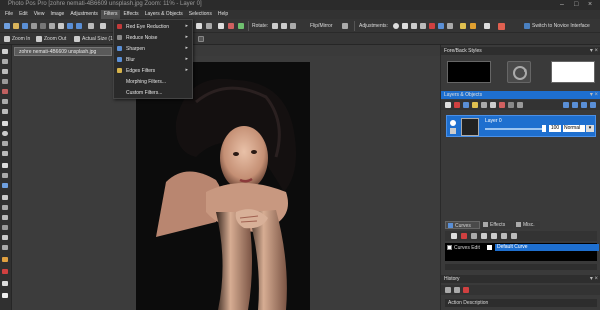  I want to click on menu-item-red-eye-reduction: Red Eye Reduction ▸, so click(153, 26).